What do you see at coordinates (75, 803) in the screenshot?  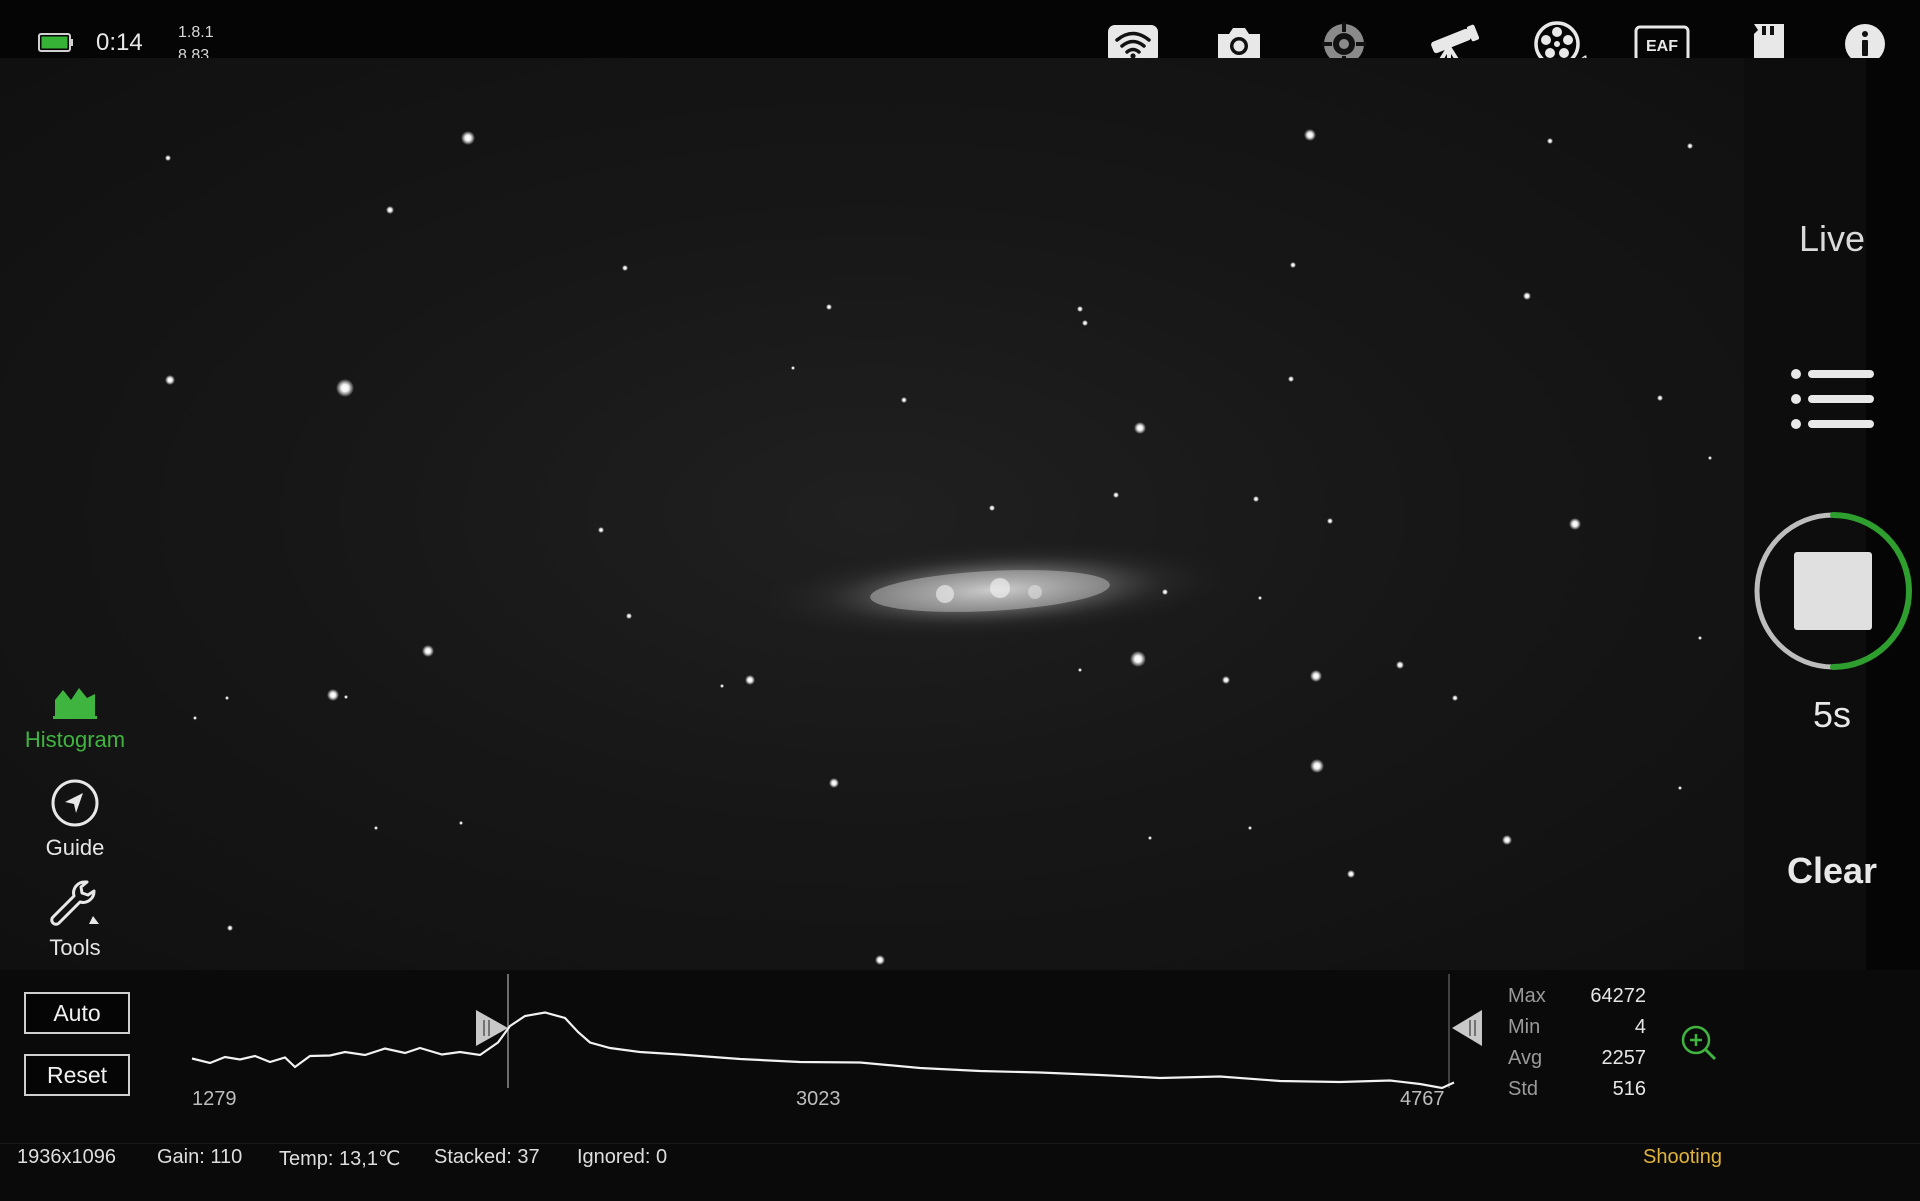 I see `compass-navigation-icon` at bounding box center [75, 803].